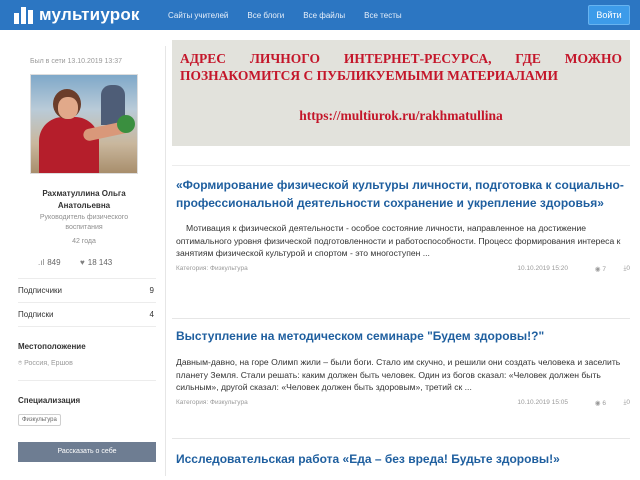 The height and width of the screenshot is (480, 640). I want to click on logo-bars-icon, so click(24, 15).